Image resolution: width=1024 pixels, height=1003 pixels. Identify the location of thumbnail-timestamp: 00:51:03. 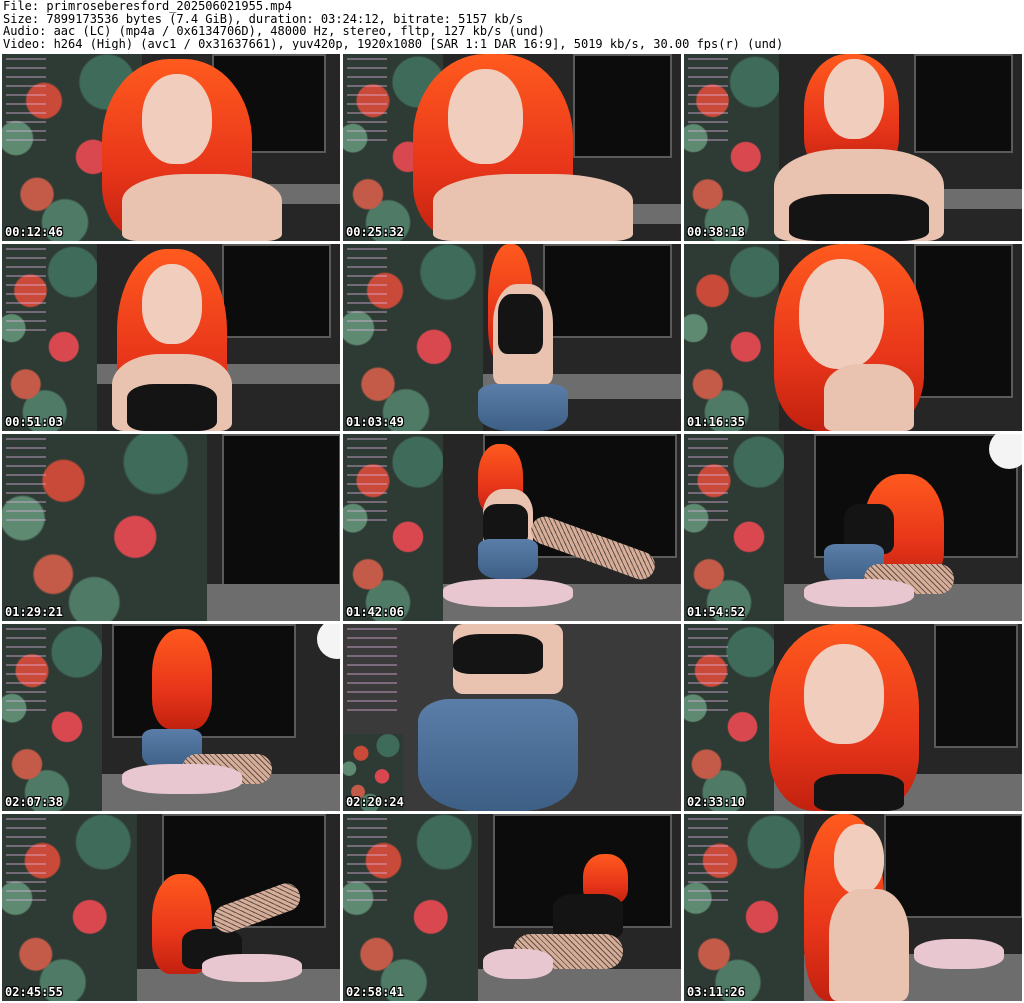
(34, 422).